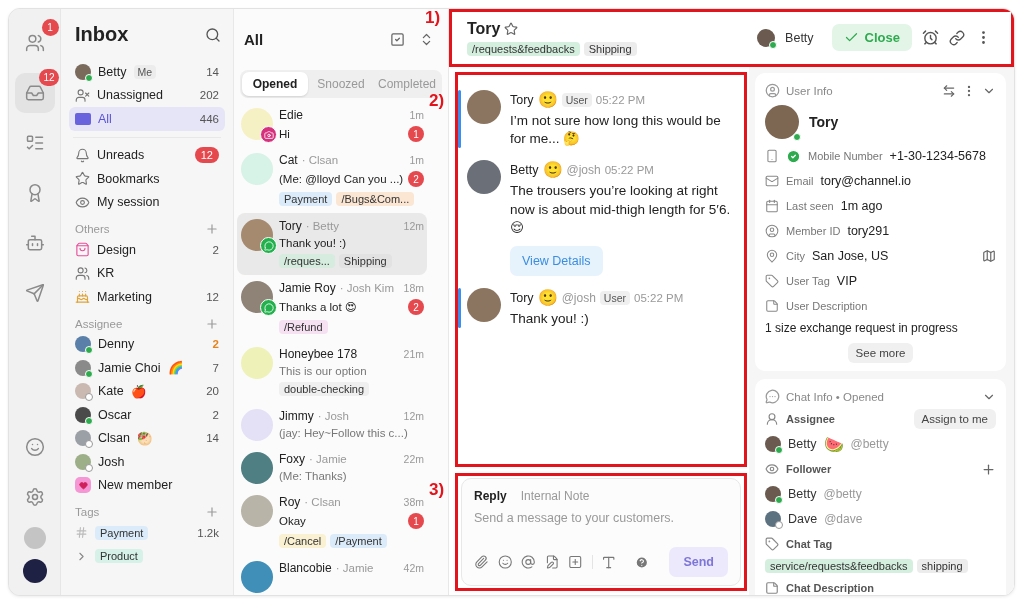 Image resolution: width=1023 pixels, height=605 pixels. What do you see at coordinates (147, 438) in the screenshot?
I see `assignee-item: Clsan 🥙 14` at bounding box center [147, 438].